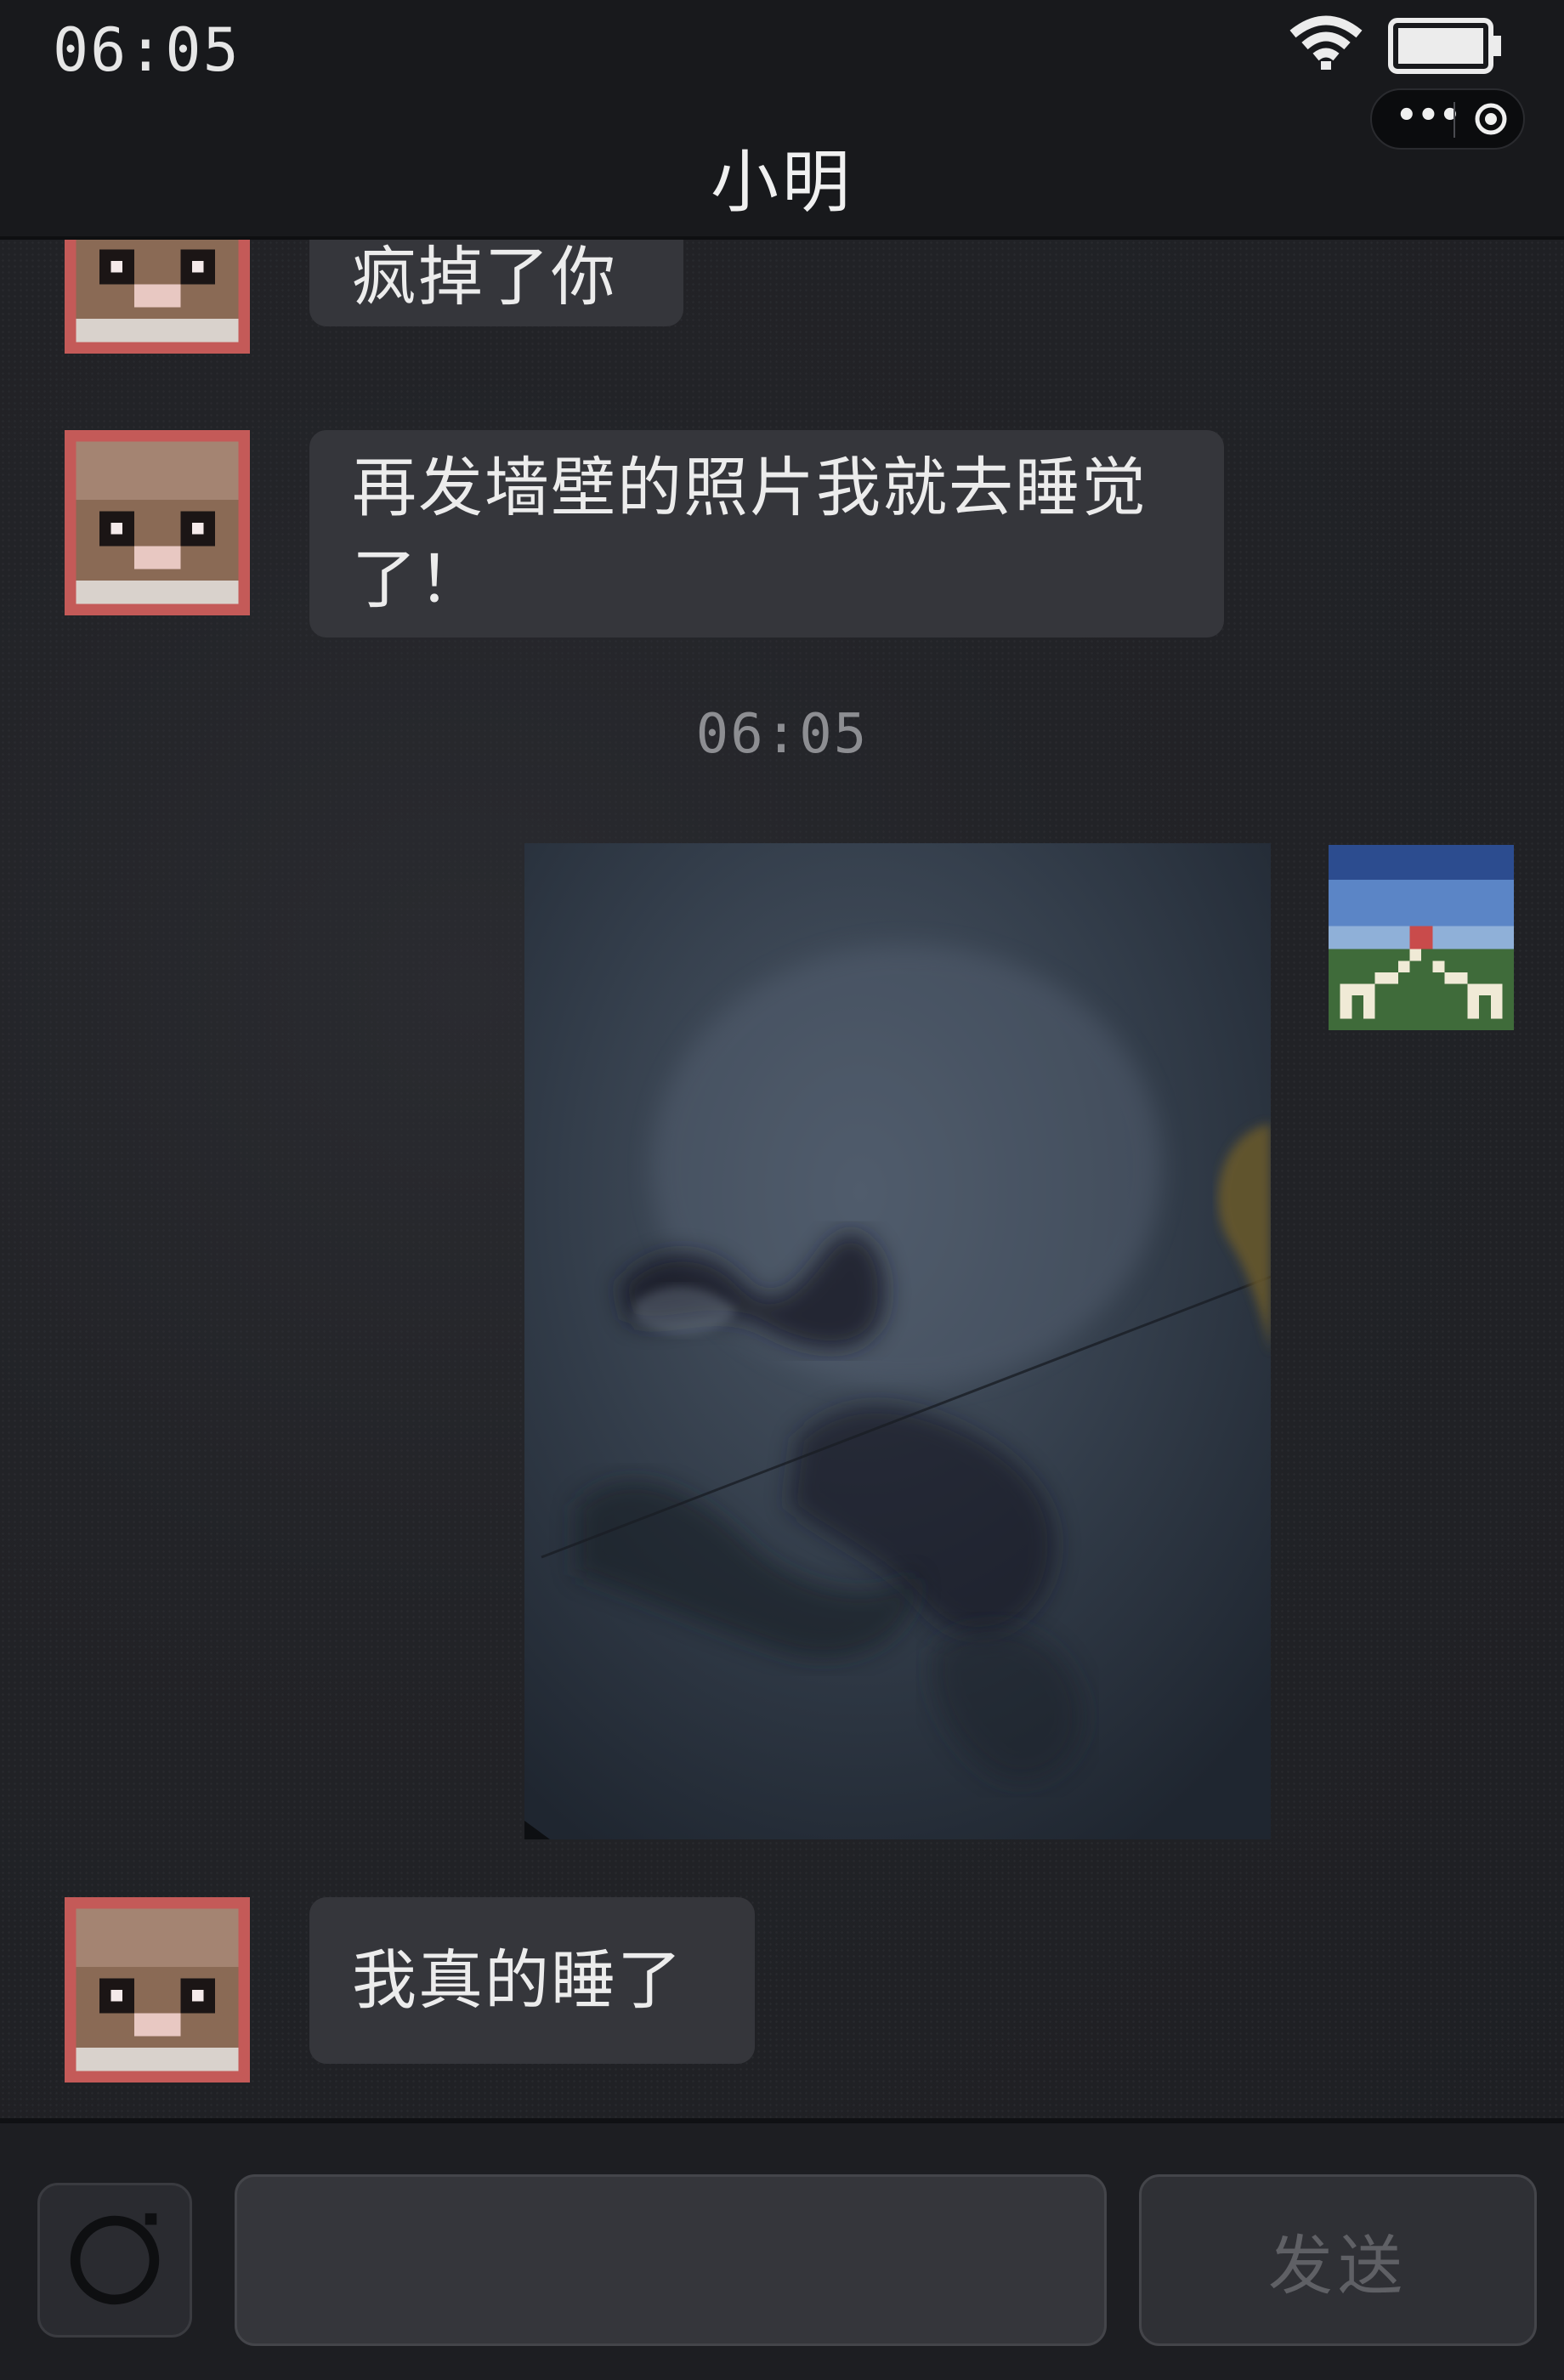  Describe the element at coordinates (496, 283) in the screenshot. I see `message-bubble-received: 疯掉了你` at that location.